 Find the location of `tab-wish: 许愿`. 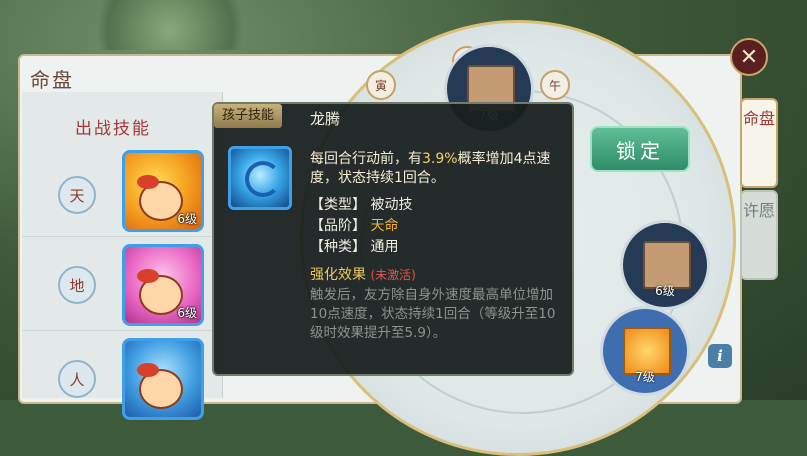

tab-wish: 许愿 is located at coordinates (759, 235).